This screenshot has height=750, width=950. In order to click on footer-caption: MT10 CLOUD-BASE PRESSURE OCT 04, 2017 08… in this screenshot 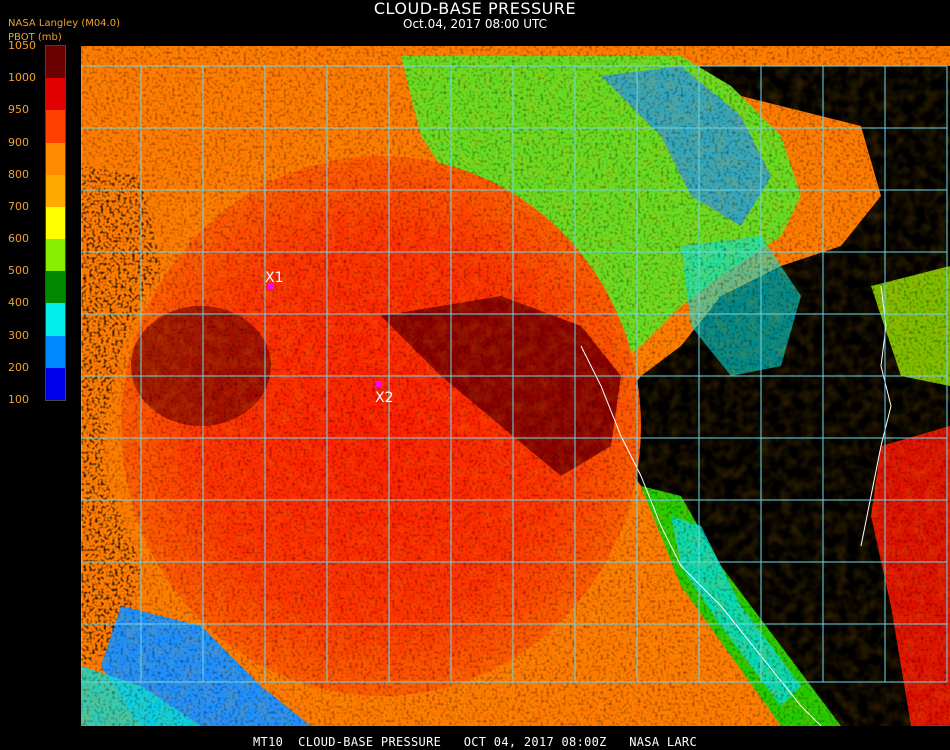, I will do `click(475, 742)`.